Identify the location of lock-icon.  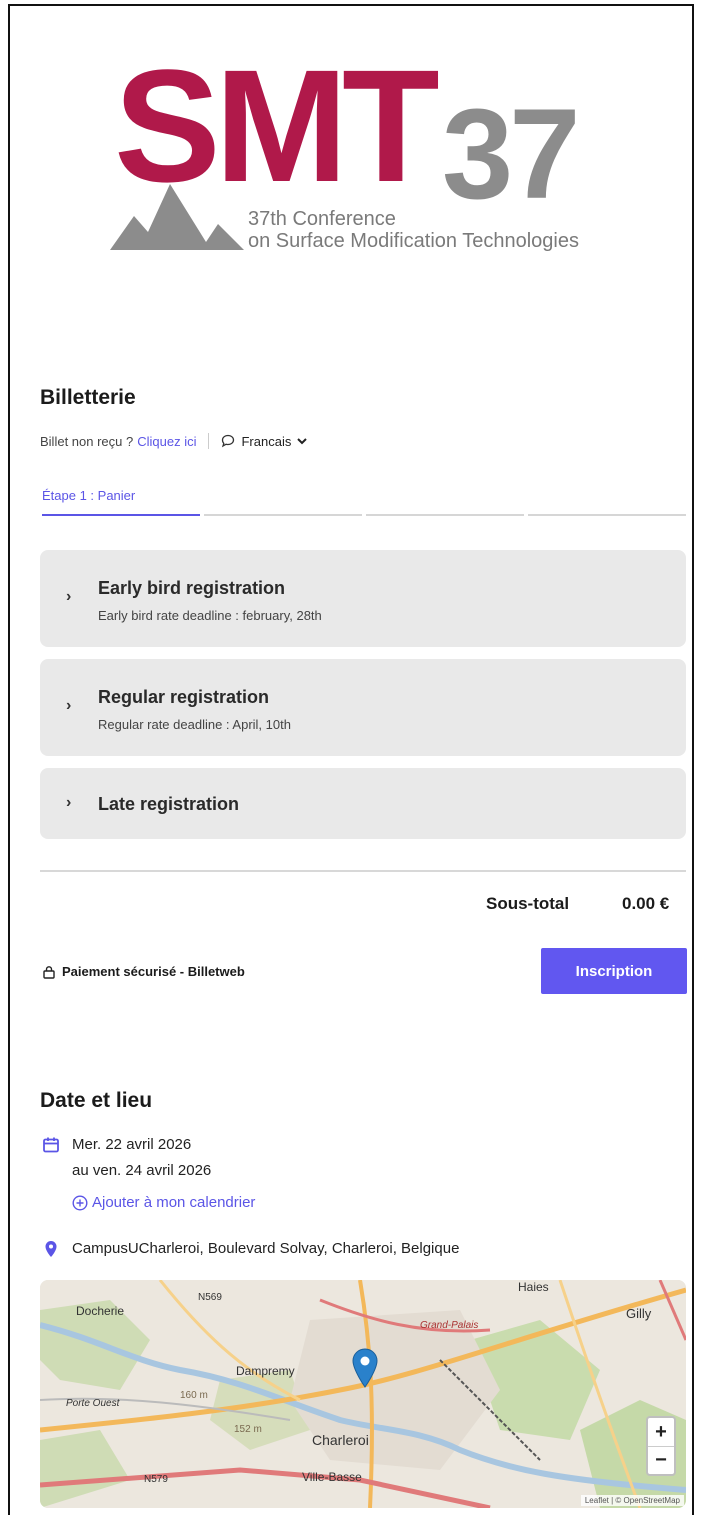
(49, 972).